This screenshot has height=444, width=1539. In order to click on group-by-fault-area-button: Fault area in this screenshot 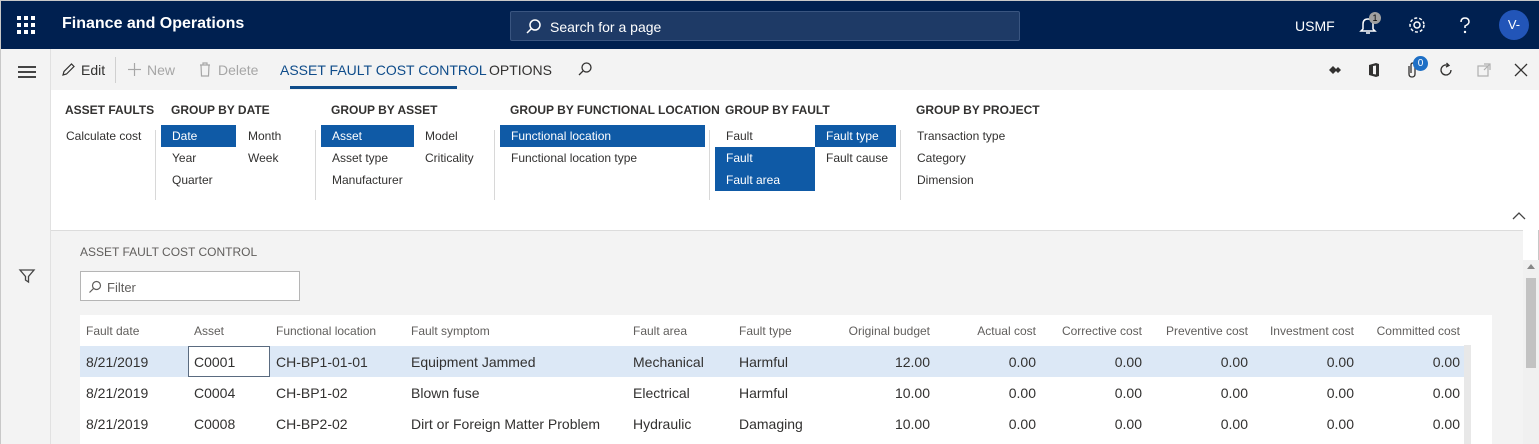, I will do `click(765, 180)`.